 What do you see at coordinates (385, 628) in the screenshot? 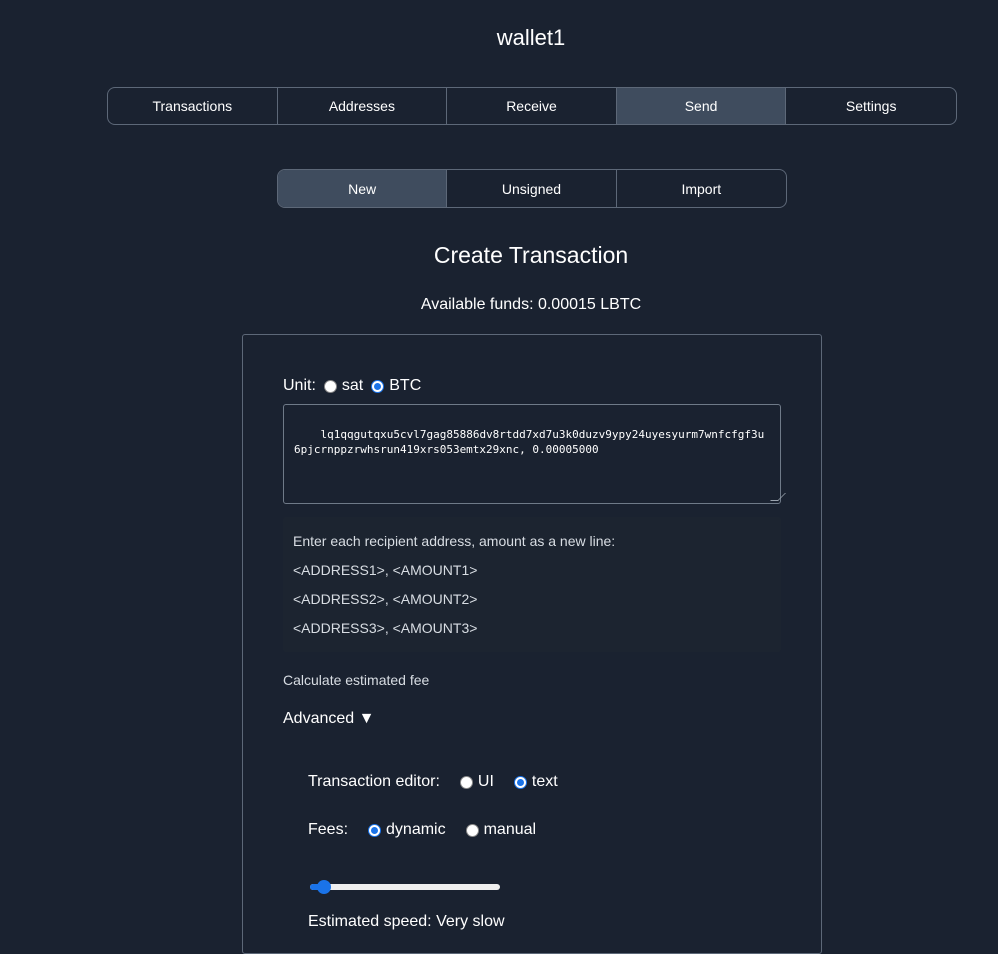
I see `help-line: <ADDRESS3>, <AMOUNT3>` at bounding box center [385, 628].